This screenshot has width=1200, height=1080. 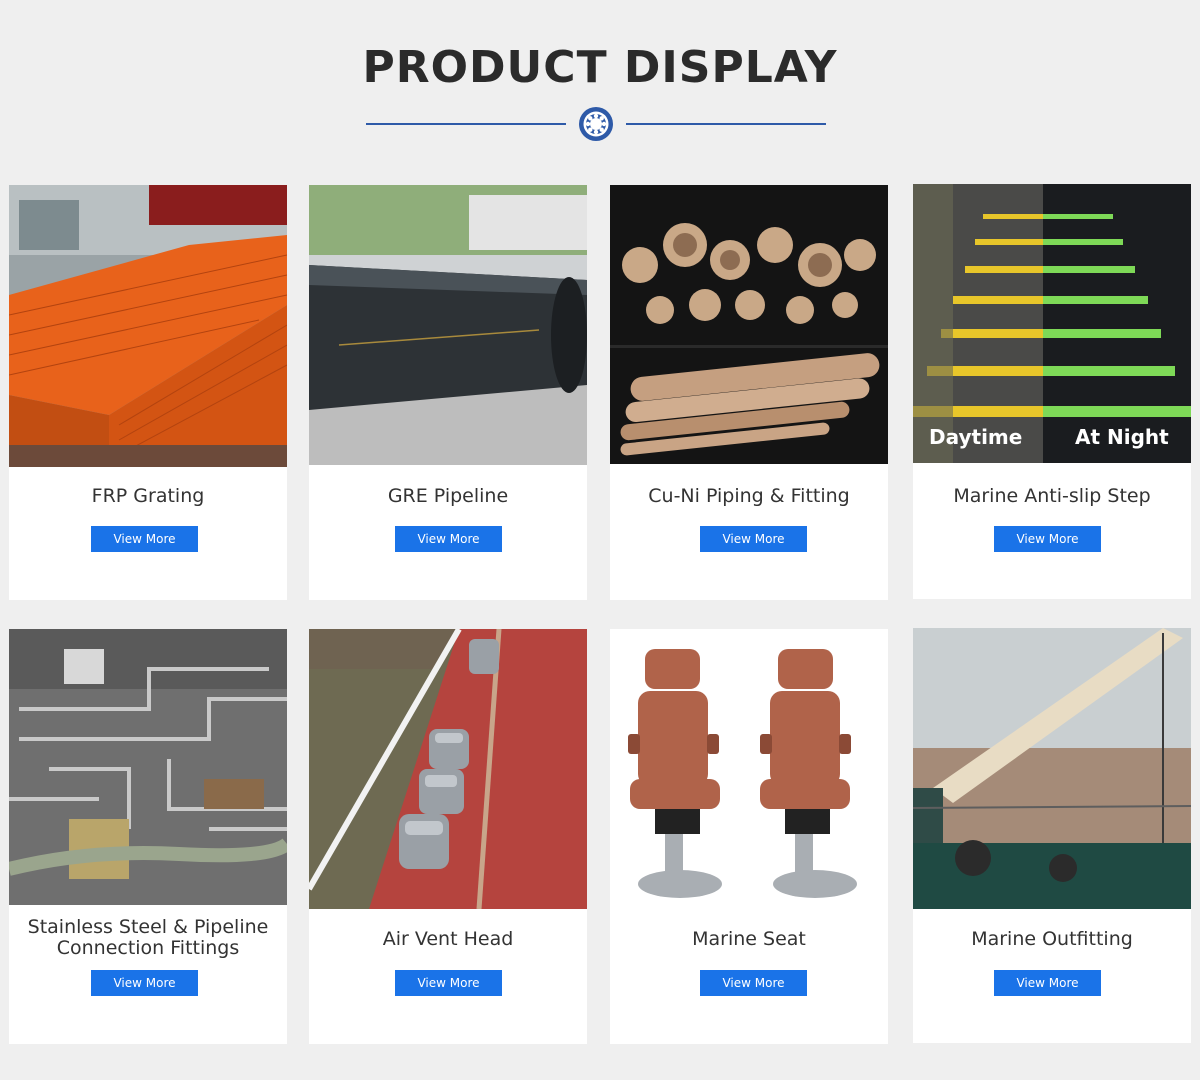 I want to click on product-card-gre-pipeline: GRE Pipeline View More, so click(x=448, y=392).